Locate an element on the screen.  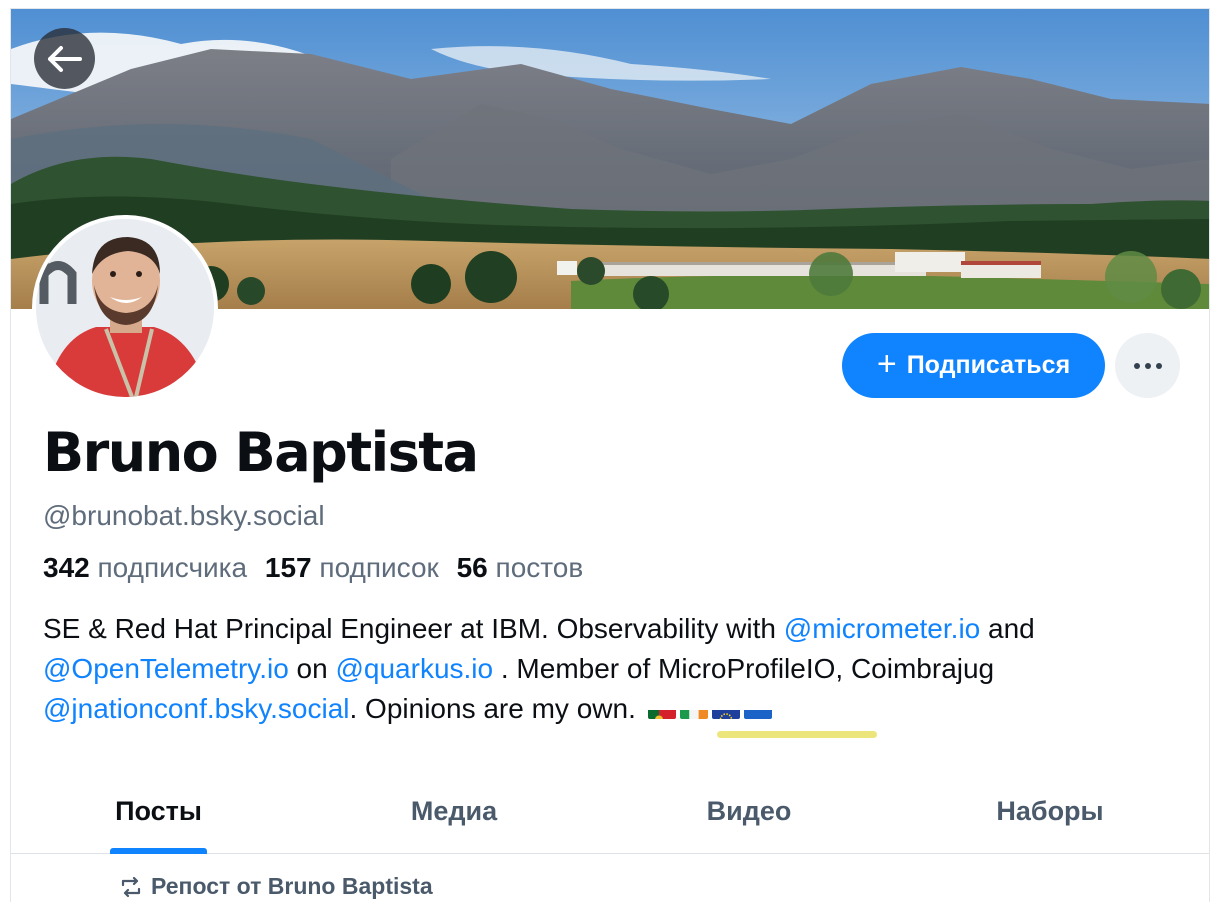
arrow-left-icon is located at coordinates (64, 58).